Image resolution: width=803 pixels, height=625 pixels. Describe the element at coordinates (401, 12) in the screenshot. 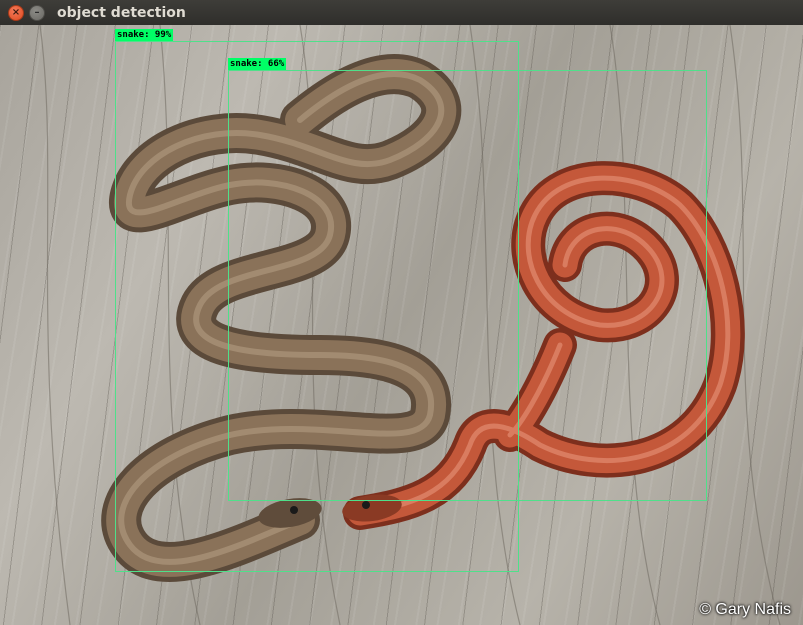

I see `title-bar: × – object detection` at that location.